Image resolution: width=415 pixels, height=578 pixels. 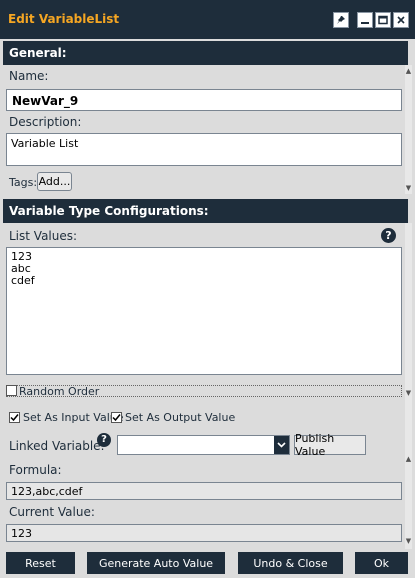 What do you see at coordinates (388, 235) in the screenshot?
I see `help-icon: ?` at bounding box center [388, 235].